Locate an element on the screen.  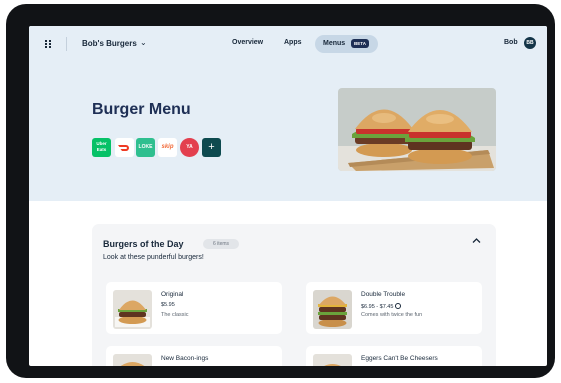
menu-item-card: New Bacon-ings is located at coordinates (194, 356).